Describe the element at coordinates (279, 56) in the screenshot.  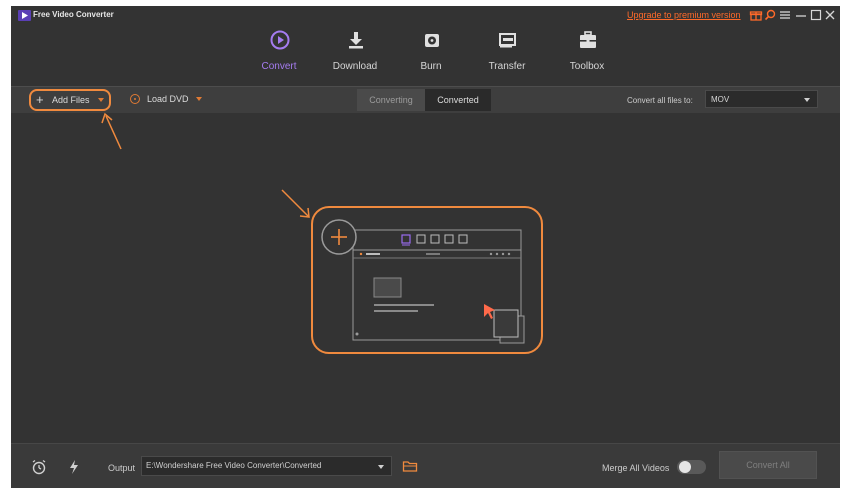
I see `nav-convert: Convert` at that location.